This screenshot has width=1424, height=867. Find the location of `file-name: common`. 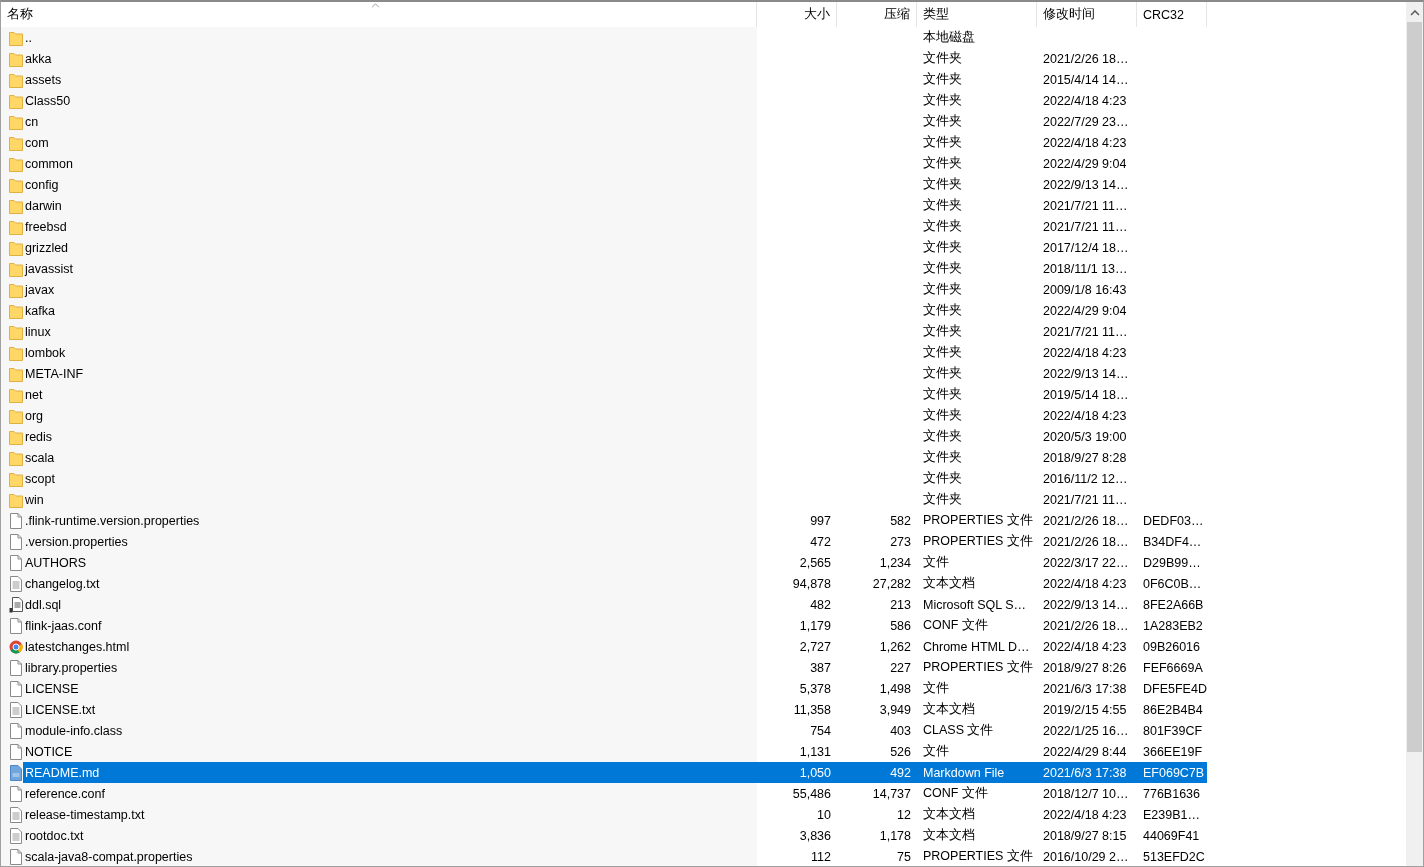

file-name: common is located at coordinates (49, 163).